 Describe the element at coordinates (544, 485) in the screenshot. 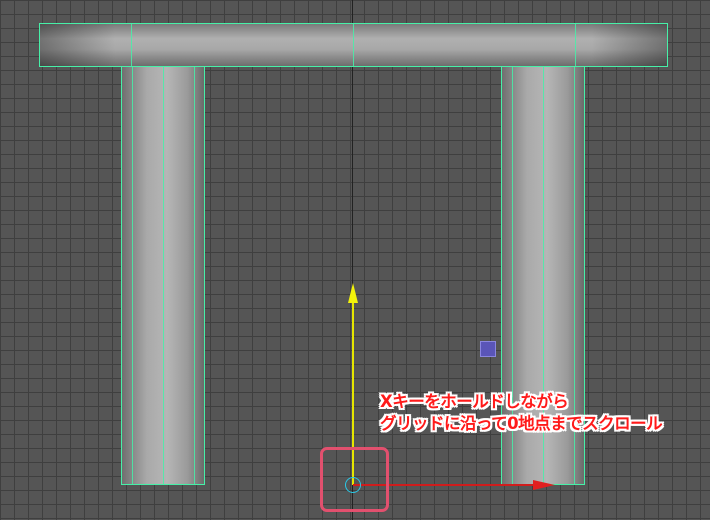

I see `right-arrow-icon` at that location.